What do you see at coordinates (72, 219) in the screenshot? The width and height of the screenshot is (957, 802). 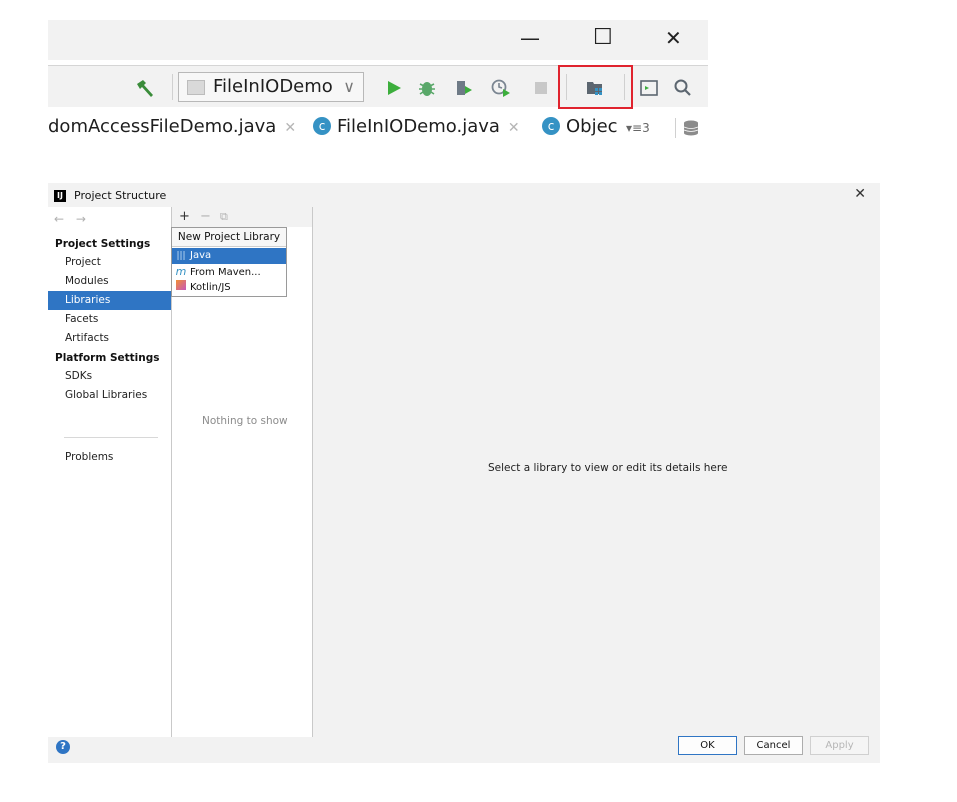 I see `nav-arrows: ← →` at bounding box center [72, 219].